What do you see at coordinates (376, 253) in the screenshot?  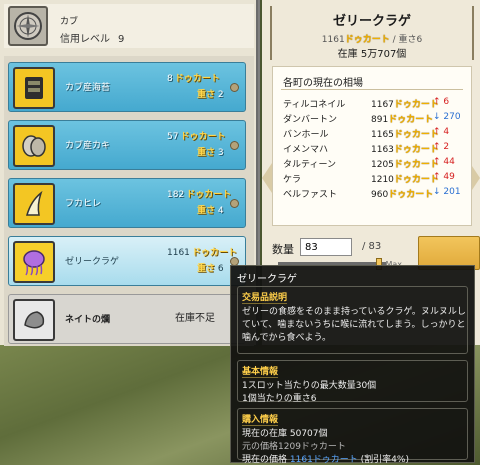 I see `quantity-row: 数量 / 83` at bounding box center [376, 253].